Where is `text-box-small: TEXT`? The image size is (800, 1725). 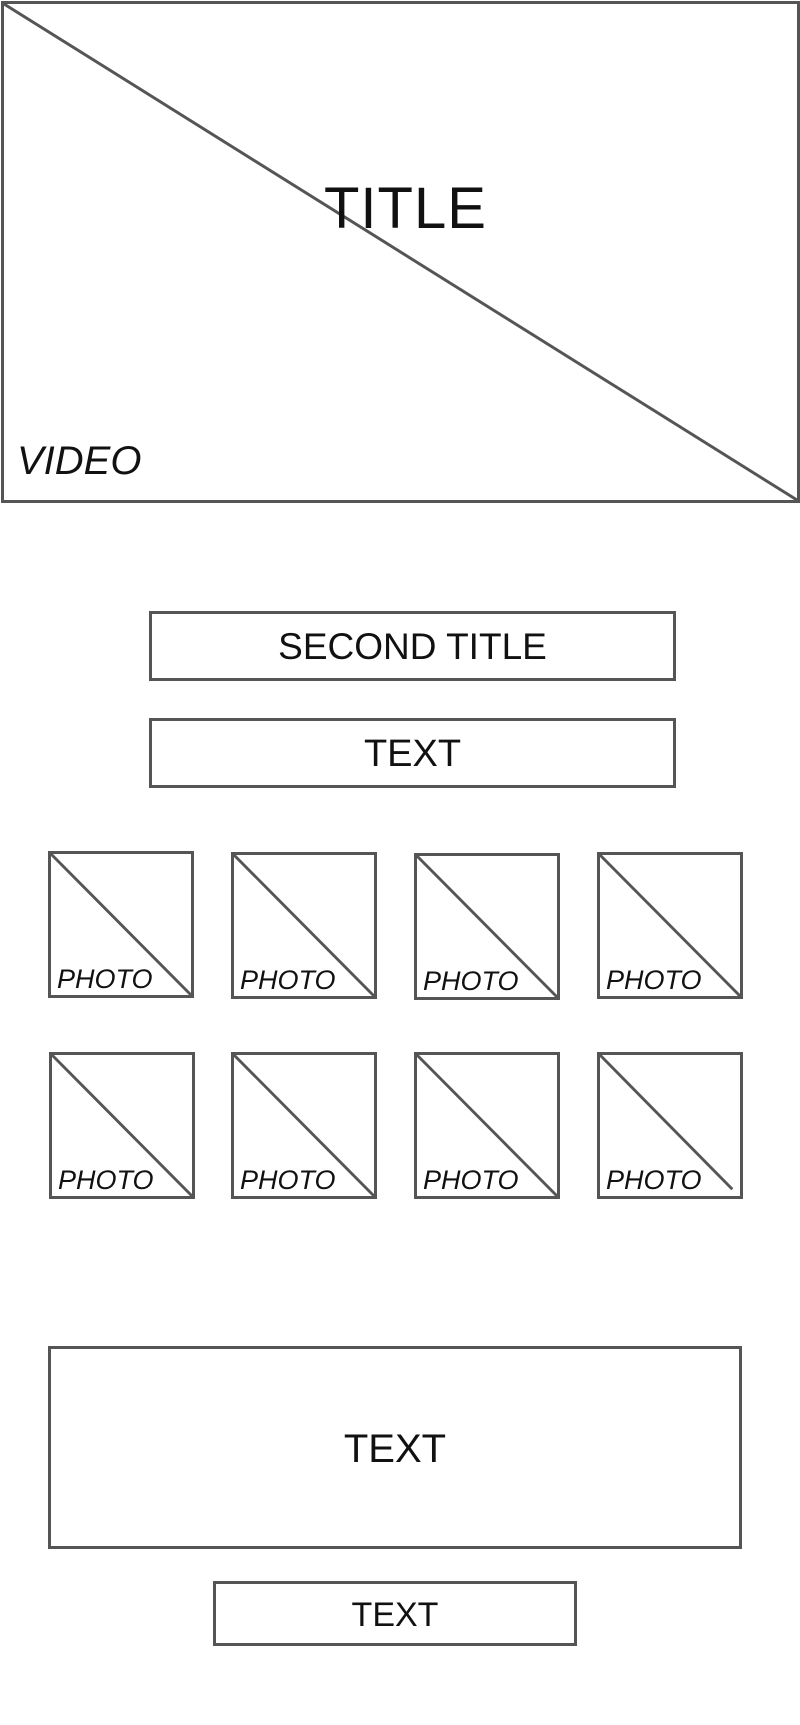 text-box-small: TEXT is located at coordinates (395, 1613).